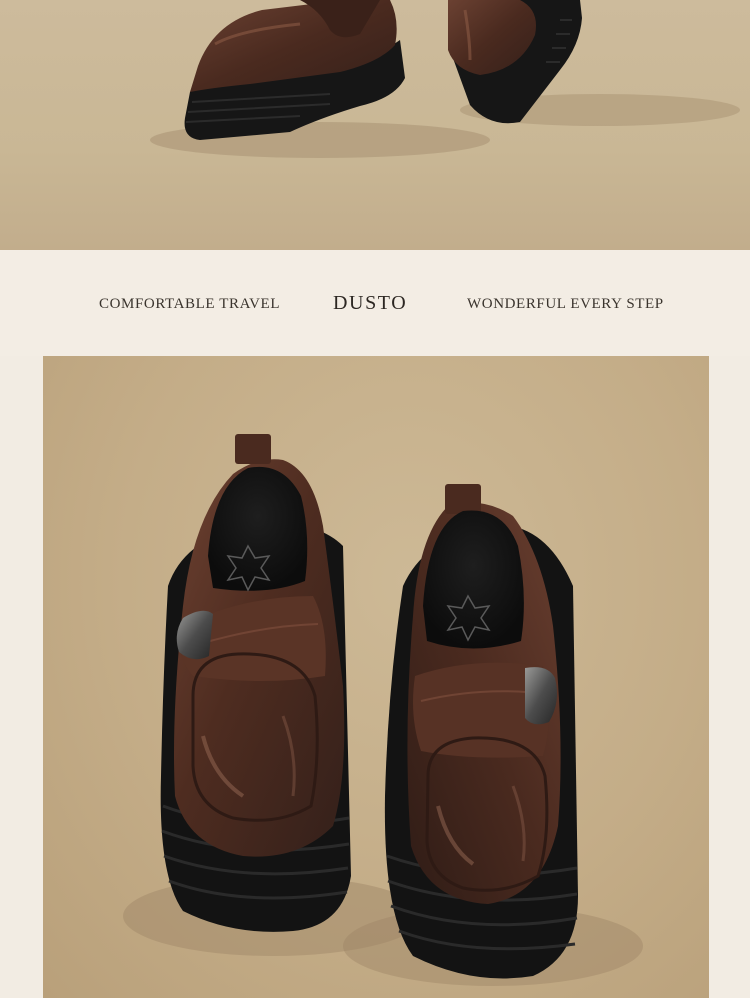 This screenshot has width=750, height=998. Describe the element at coordinates (255, 683) in the screenshot. I see `shoe-left` at that location.